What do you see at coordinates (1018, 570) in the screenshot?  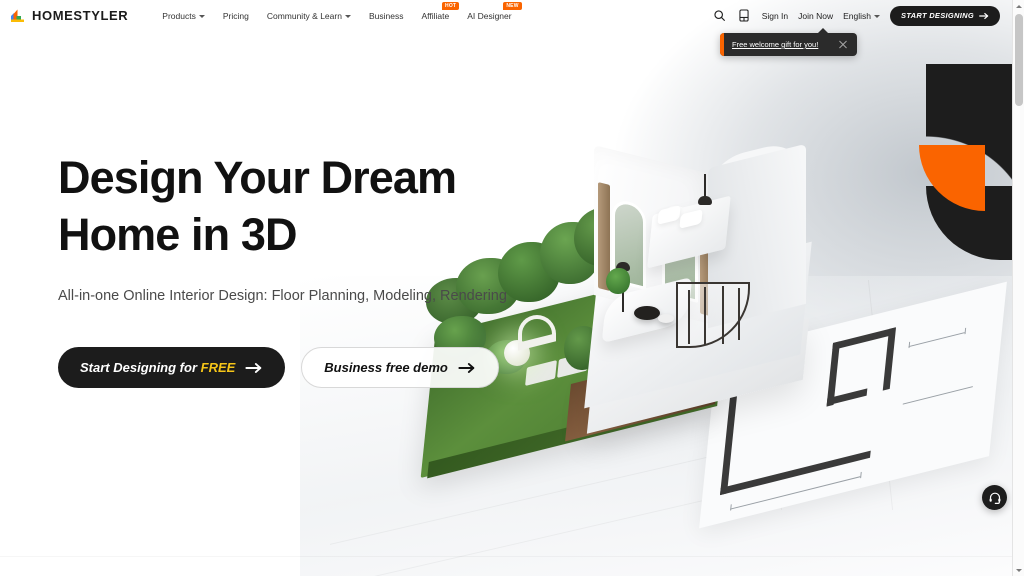 I see `scroll-down-arrow-icon` at bounding box center [1018, 570].